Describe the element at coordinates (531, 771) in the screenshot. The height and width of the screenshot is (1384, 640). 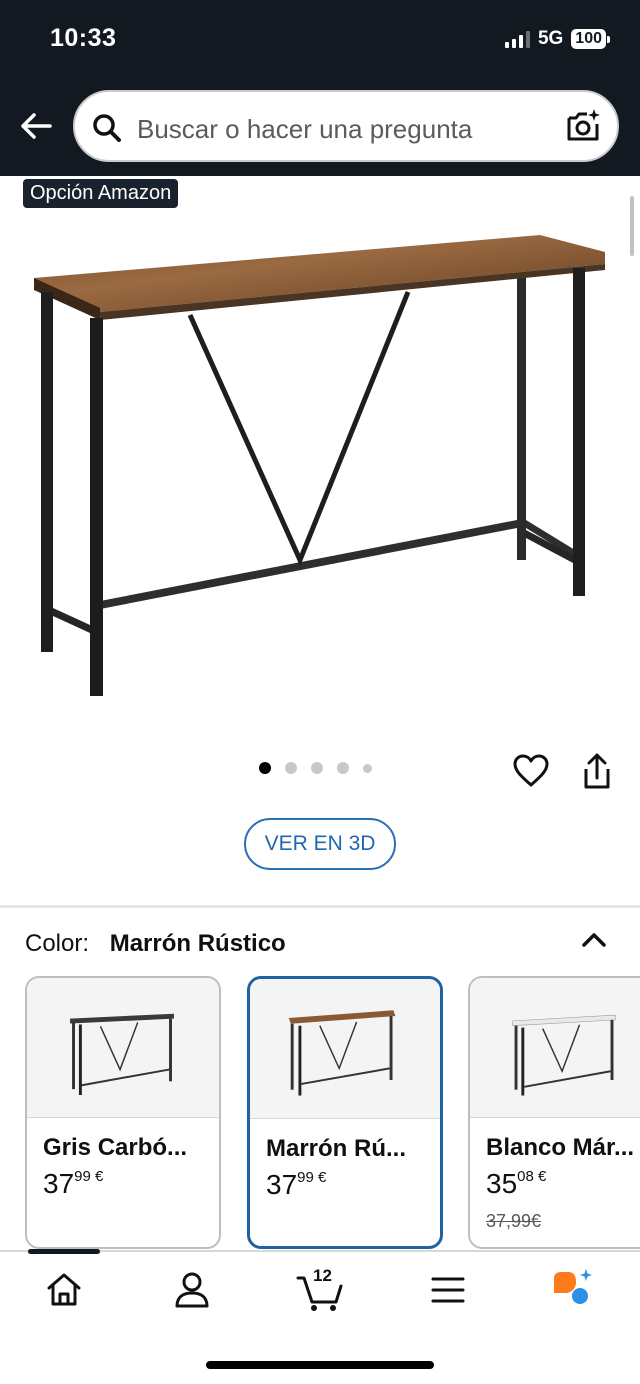
I see `heart-icon` at that location.